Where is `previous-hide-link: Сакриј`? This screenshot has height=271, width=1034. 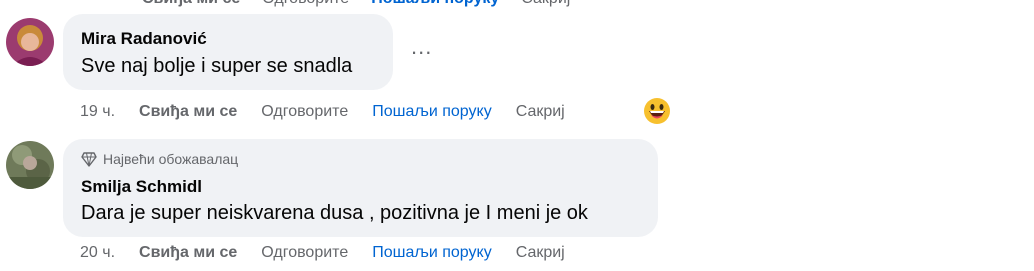
previous-hide-link: Сакриј is located at coordinates (545, 4).